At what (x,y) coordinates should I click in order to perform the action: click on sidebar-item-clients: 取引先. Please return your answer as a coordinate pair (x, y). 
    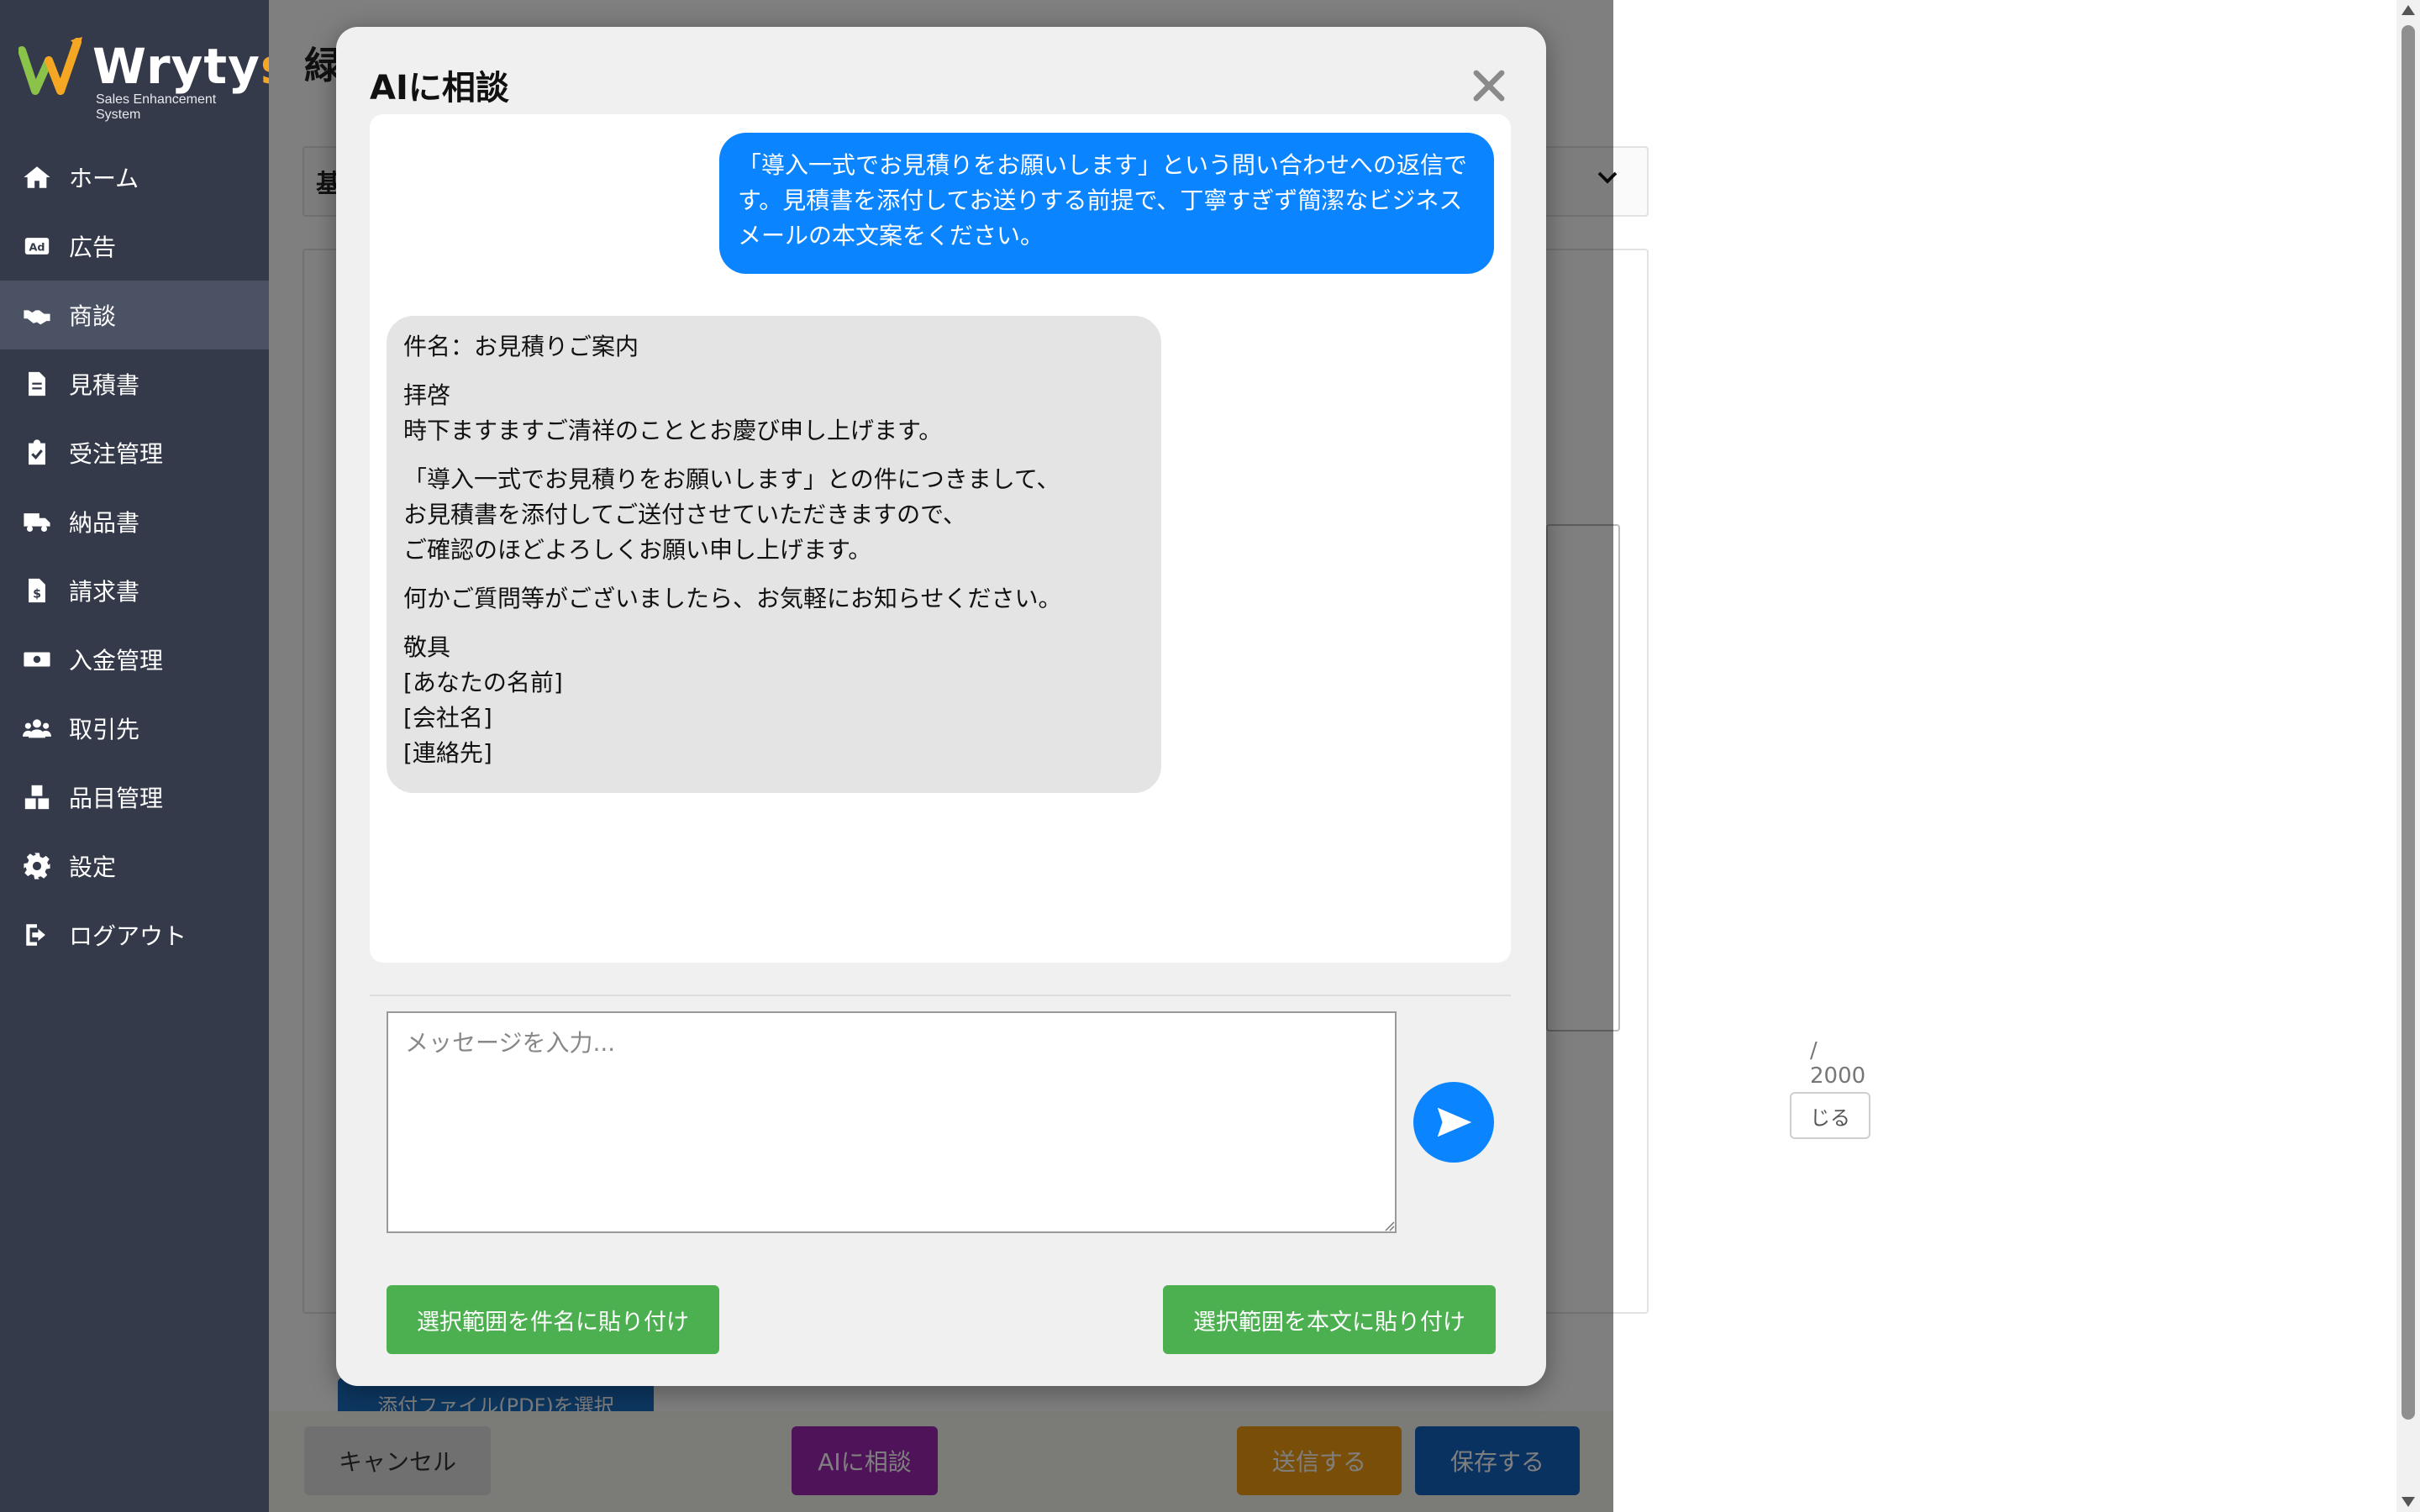
    Looking at the image, I should click on (134, 728).